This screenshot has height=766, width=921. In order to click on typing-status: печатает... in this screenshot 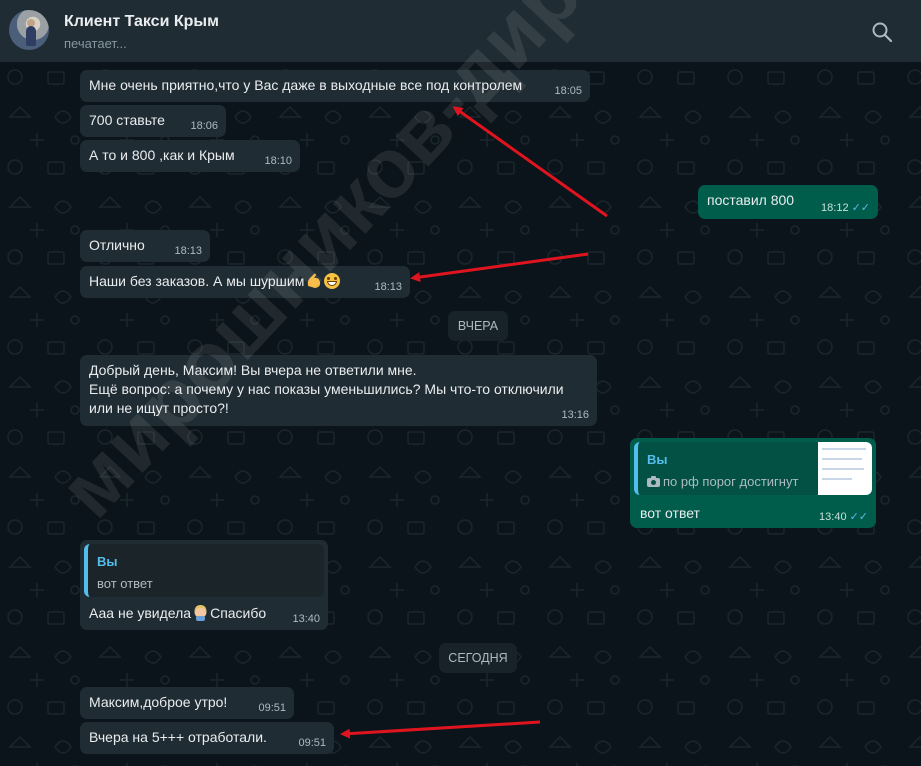, I will do `click(95, 43)`.